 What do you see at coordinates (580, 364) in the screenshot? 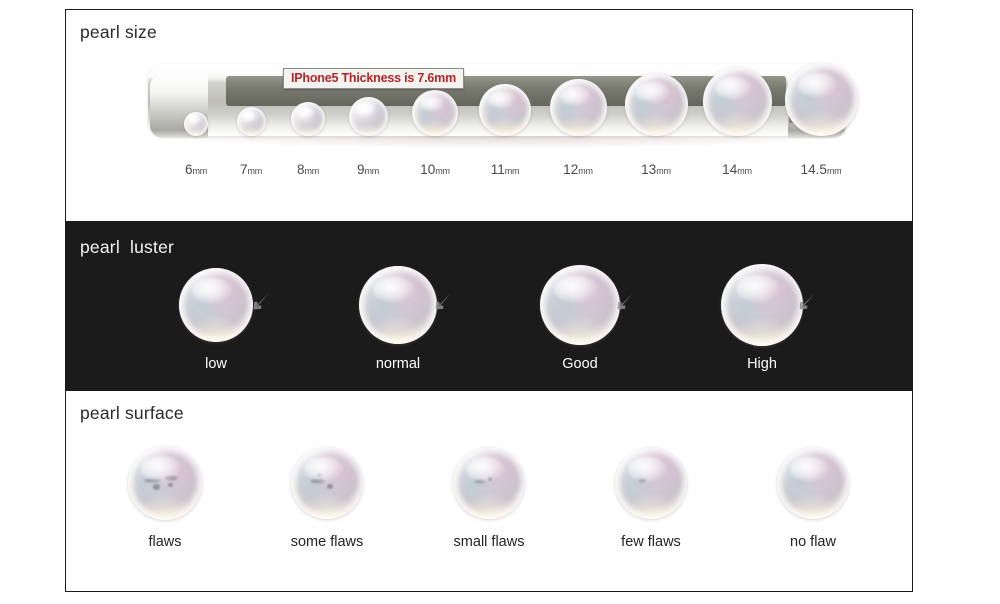
I see `luster-item-label: Good` at bounding box center [580, 364].